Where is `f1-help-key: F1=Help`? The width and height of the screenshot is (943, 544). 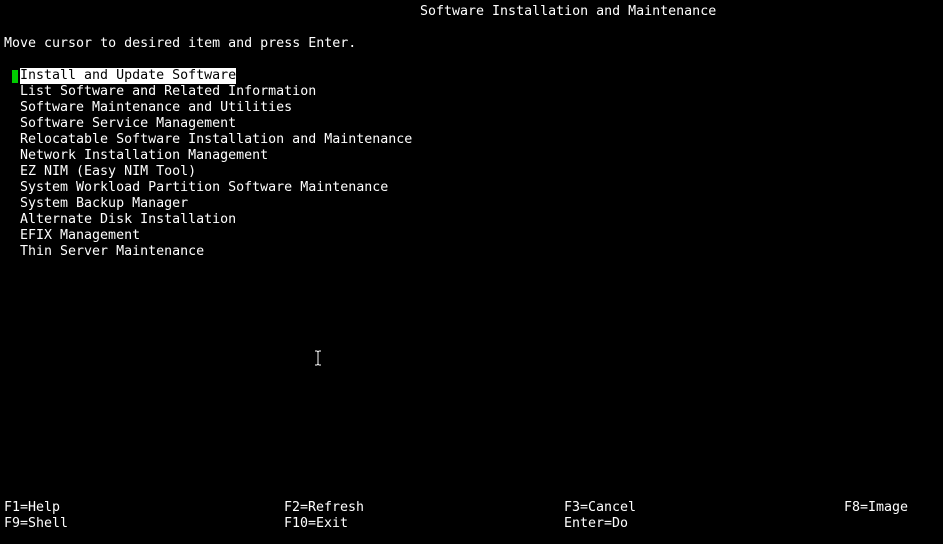 f1-help-key: F1=Help is located at coordinates (32, 508).